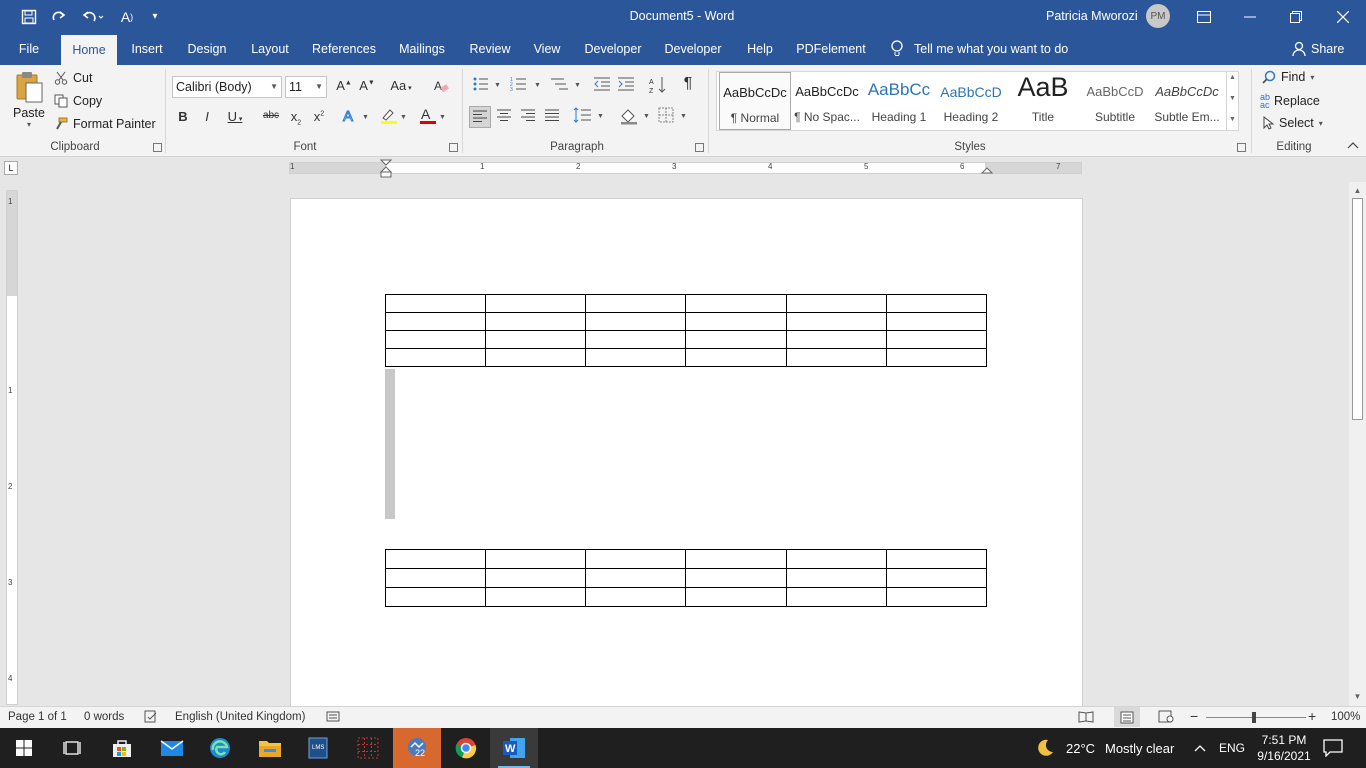 The width and height of the screenshot is (1366, 768). I want to click on restore-icon, so click(1296, 16).